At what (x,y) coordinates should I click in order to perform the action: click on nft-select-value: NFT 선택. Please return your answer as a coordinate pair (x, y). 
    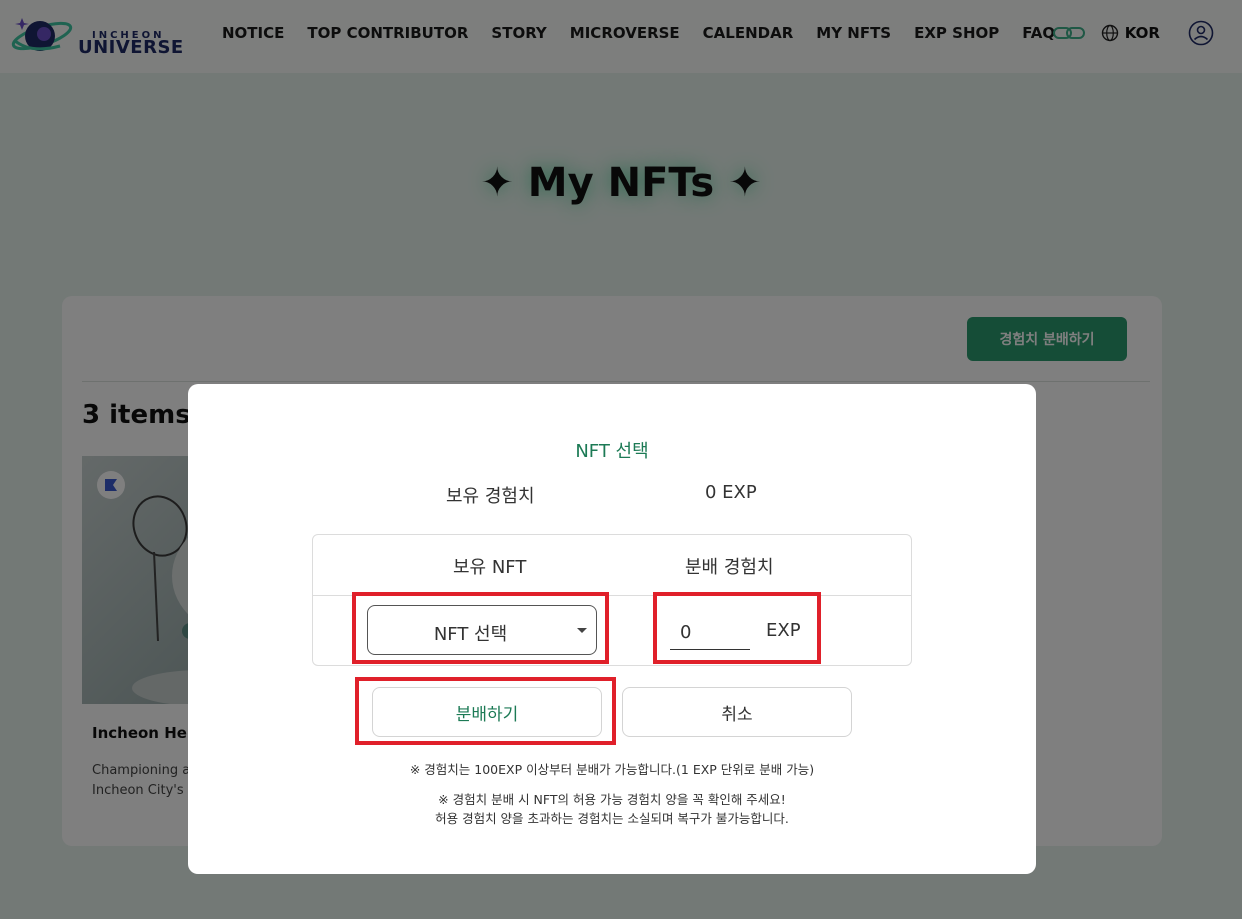
    Looking at the image, I should click on (470, 634).